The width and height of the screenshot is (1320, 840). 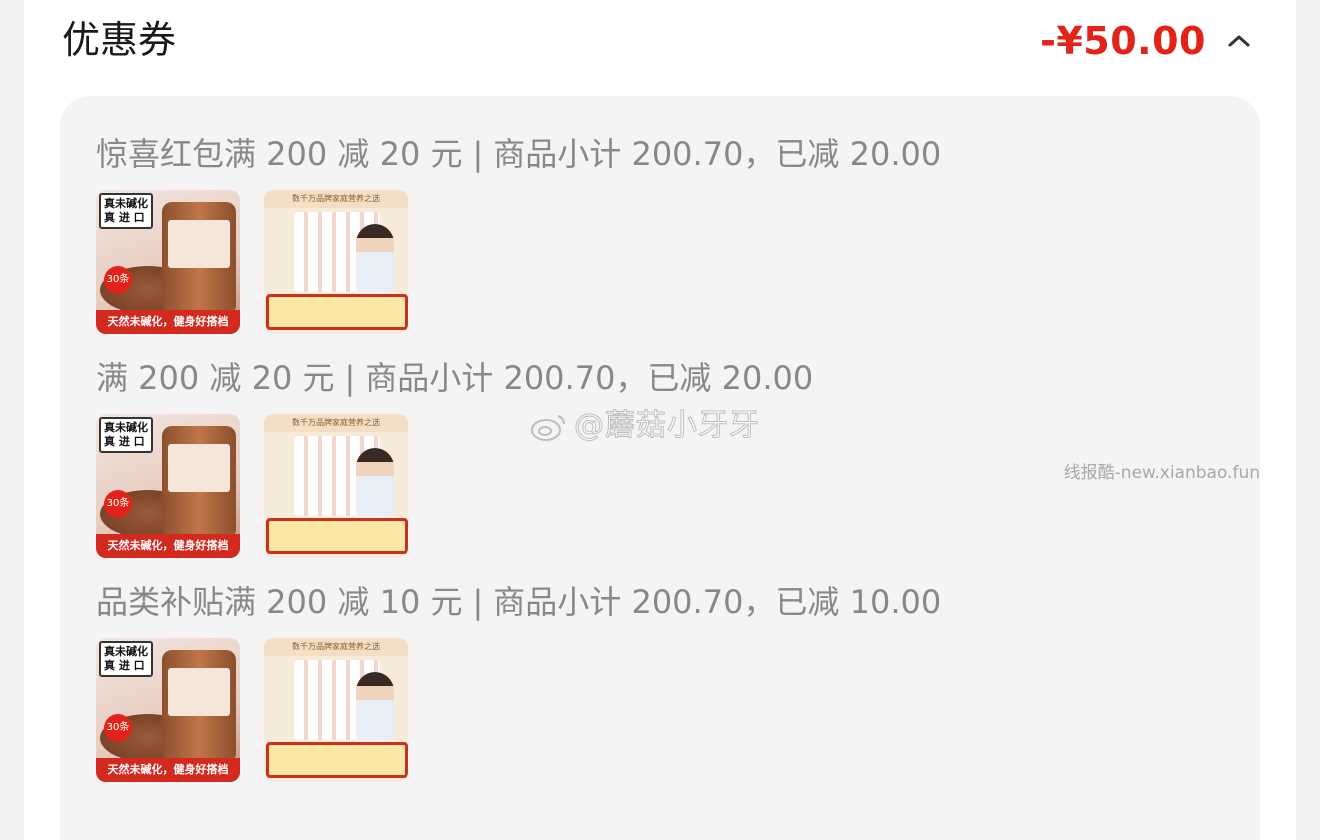 I want to click on coupon-header: 优惠券 -¥50.00, so click(x=659, y=41).